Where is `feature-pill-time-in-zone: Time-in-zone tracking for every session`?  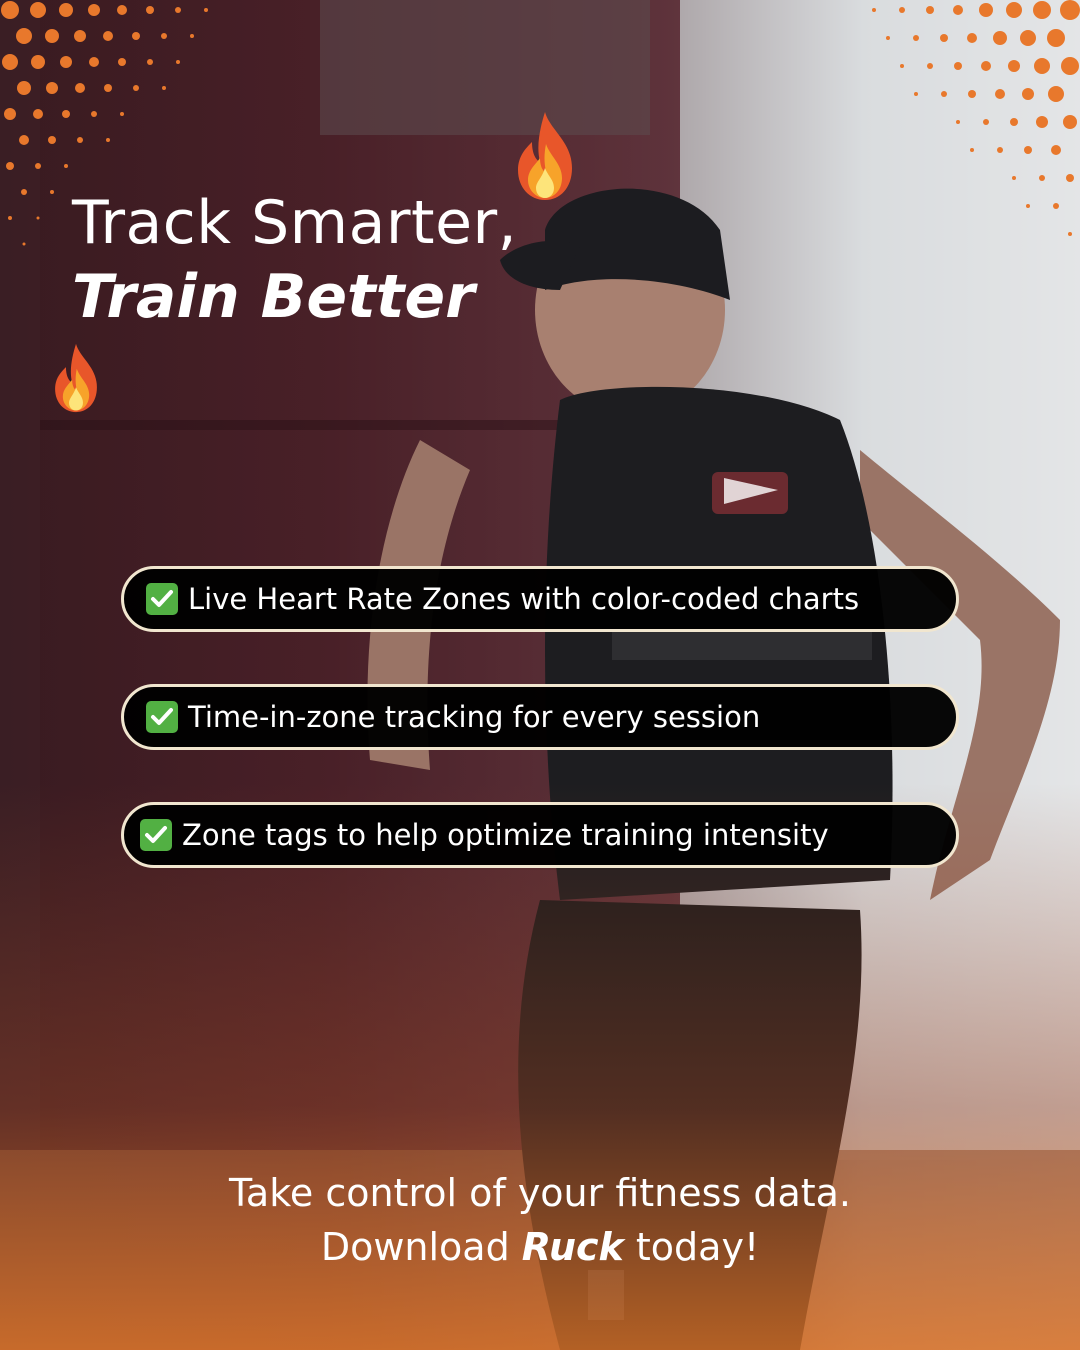
feature-pill-time-in-zone: Time-in-zone tracking for every session is located at coordinates (540, 717).